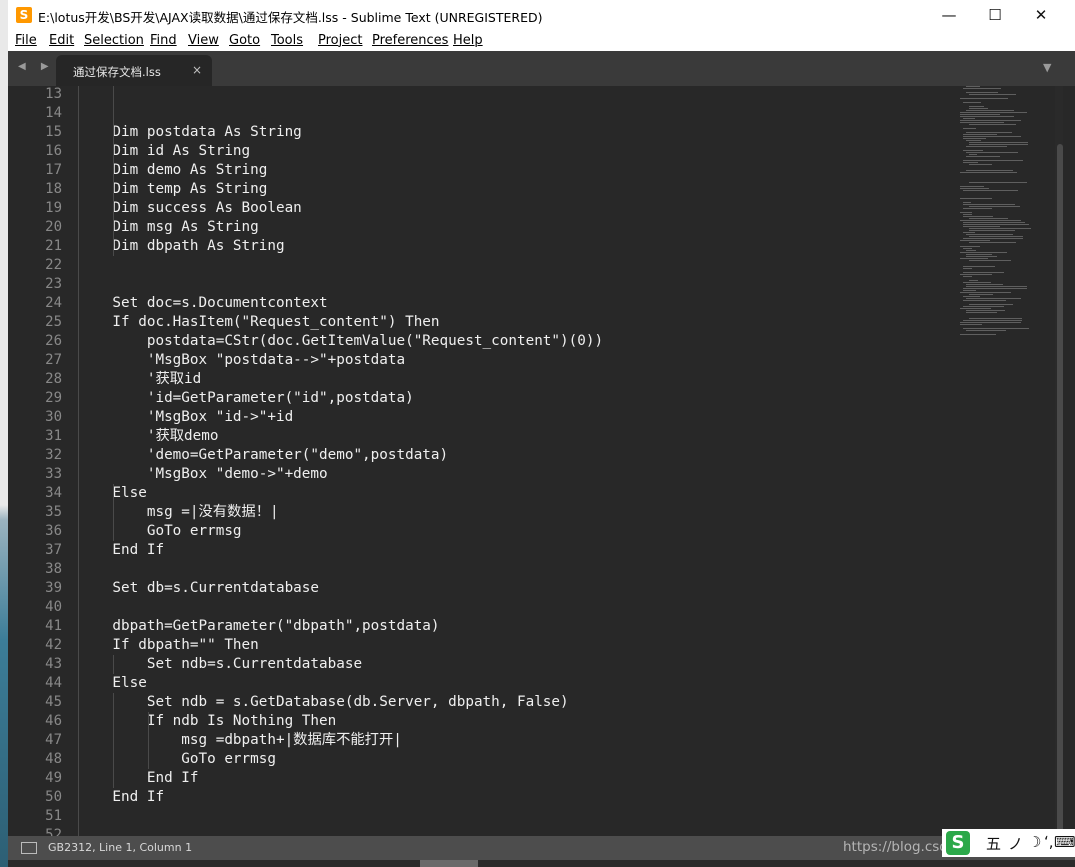 The height and width of the screenshot is (867, 1075). Describe the element at coordinates (244, 40) in the screenshot. I see `menu-goto: Goto` at that location.